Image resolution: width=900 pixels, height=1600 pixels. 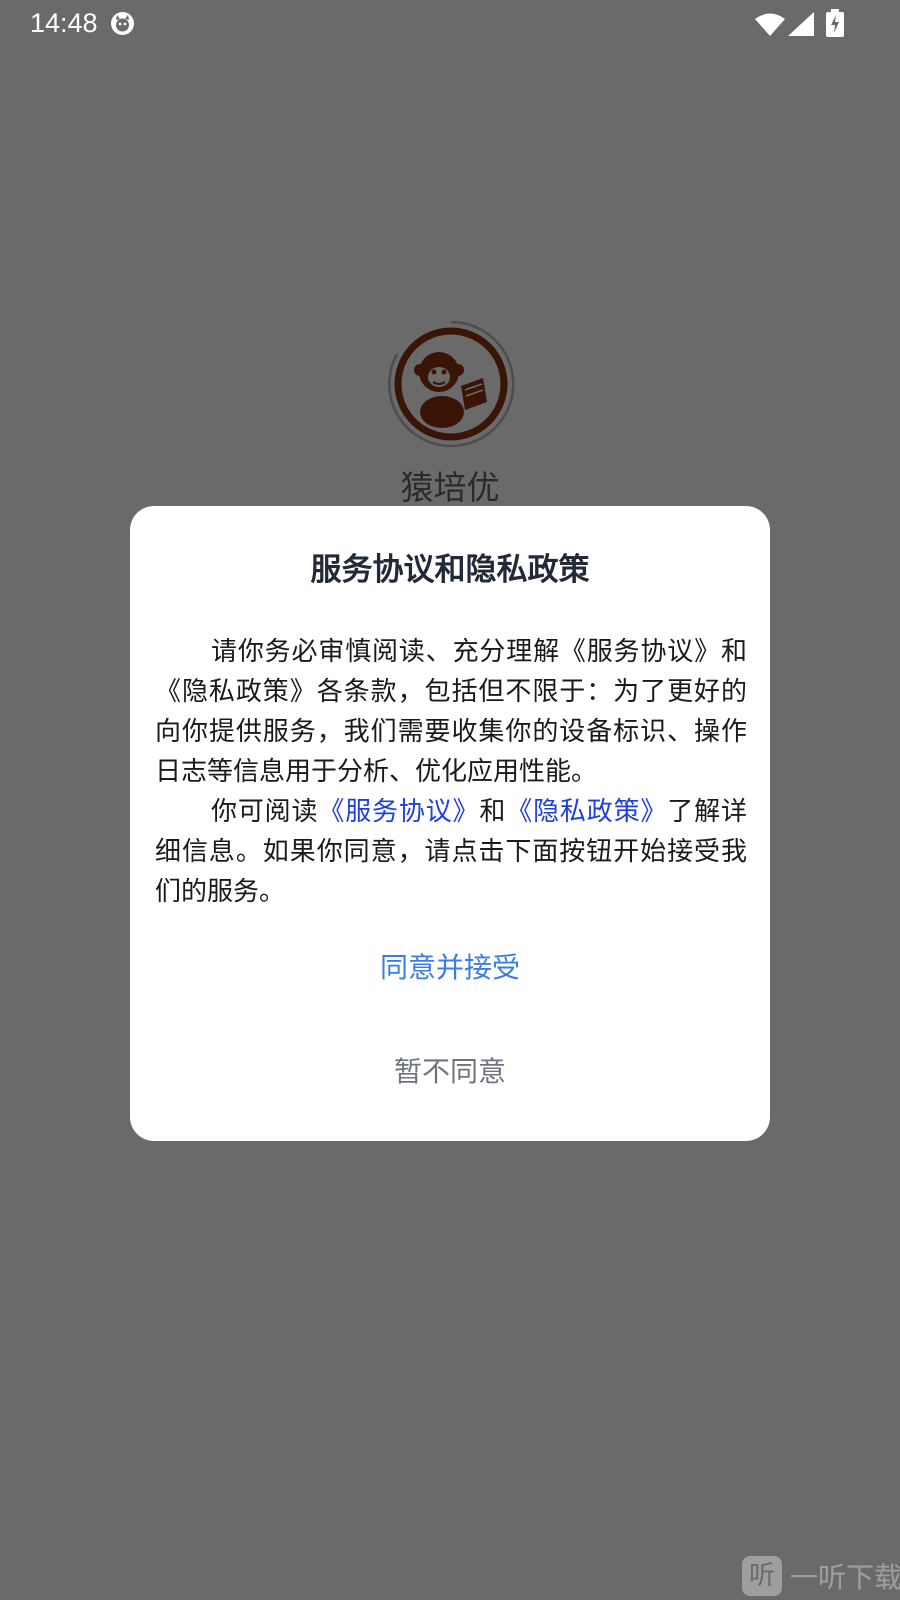 I want to click on cellular-signal-icon, so click(x=801, y=26).